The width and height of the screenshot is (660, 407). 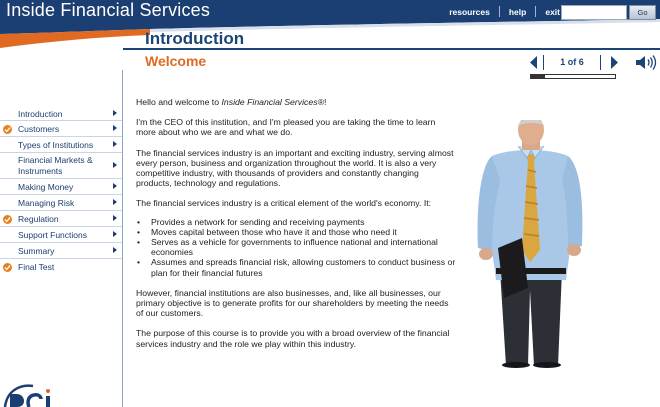 What do you see at coordinates (646, 62) in the screenshot?
I see `speaker-icon` at bounding box center [646, 62].